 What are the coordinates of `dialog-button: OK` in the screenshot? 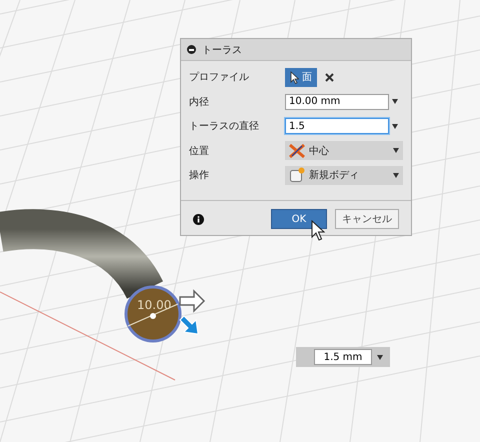 It's located at (299, 219).